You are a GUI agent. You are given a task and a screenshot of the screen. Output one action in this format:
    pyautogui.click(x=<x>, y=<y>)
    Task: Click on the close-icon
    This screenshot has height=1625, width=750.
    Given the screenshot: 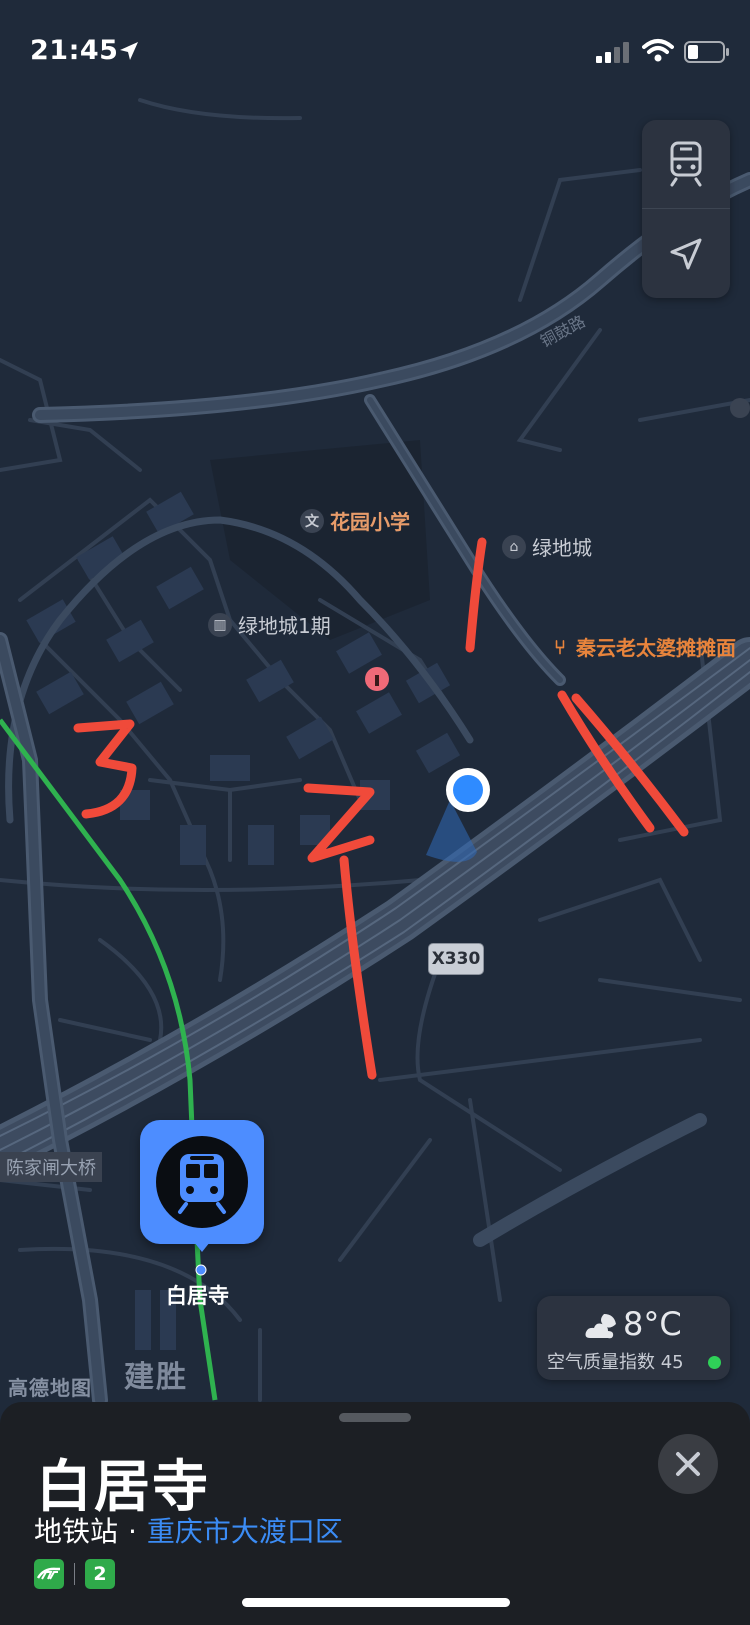 What is the action you would take?
    pyautogui.click(x=688, y=1464)
    